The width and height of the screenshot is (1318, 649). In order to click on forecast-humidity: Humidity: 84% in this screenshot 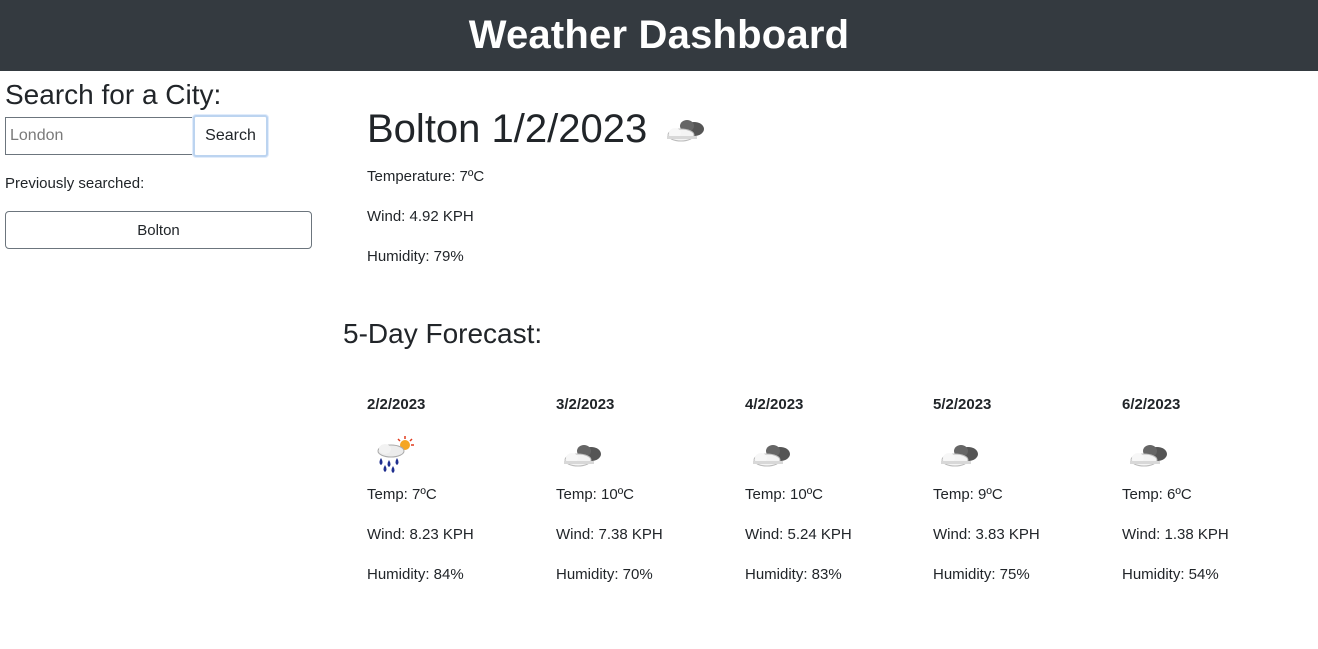, I will do `click(415, 574)`.